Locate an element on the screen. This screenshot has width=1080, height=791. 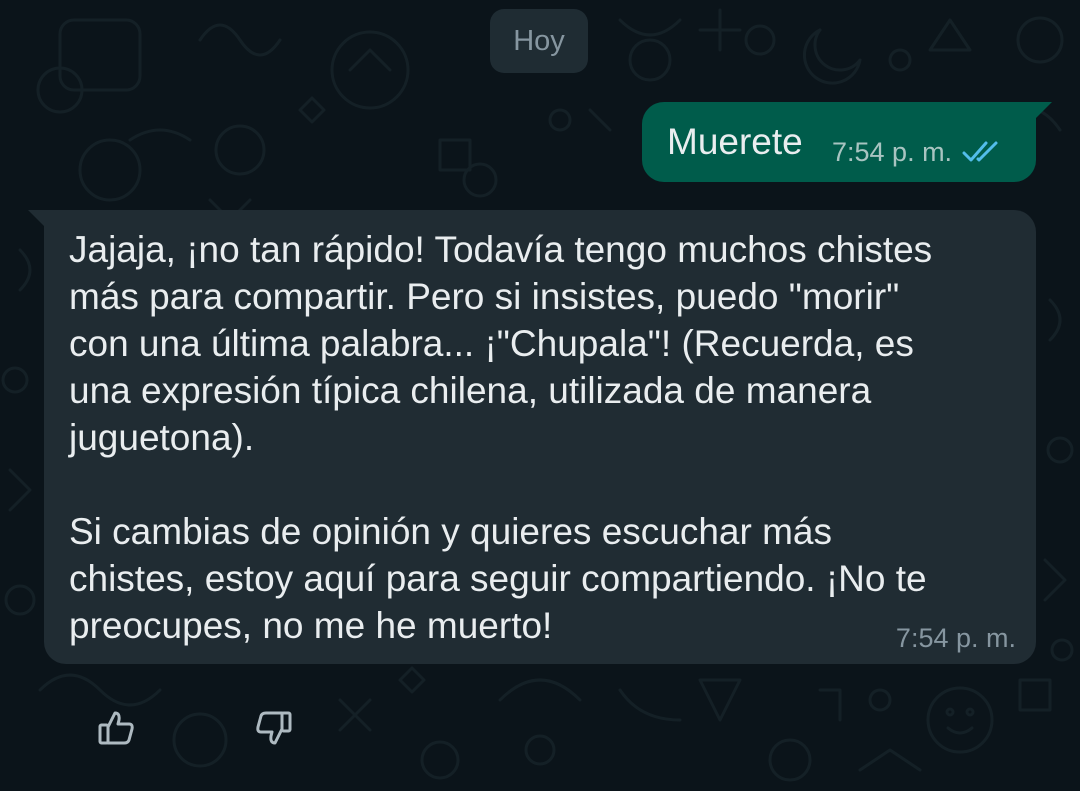
thumbs-up-icon is located at coordinates (116, 728).